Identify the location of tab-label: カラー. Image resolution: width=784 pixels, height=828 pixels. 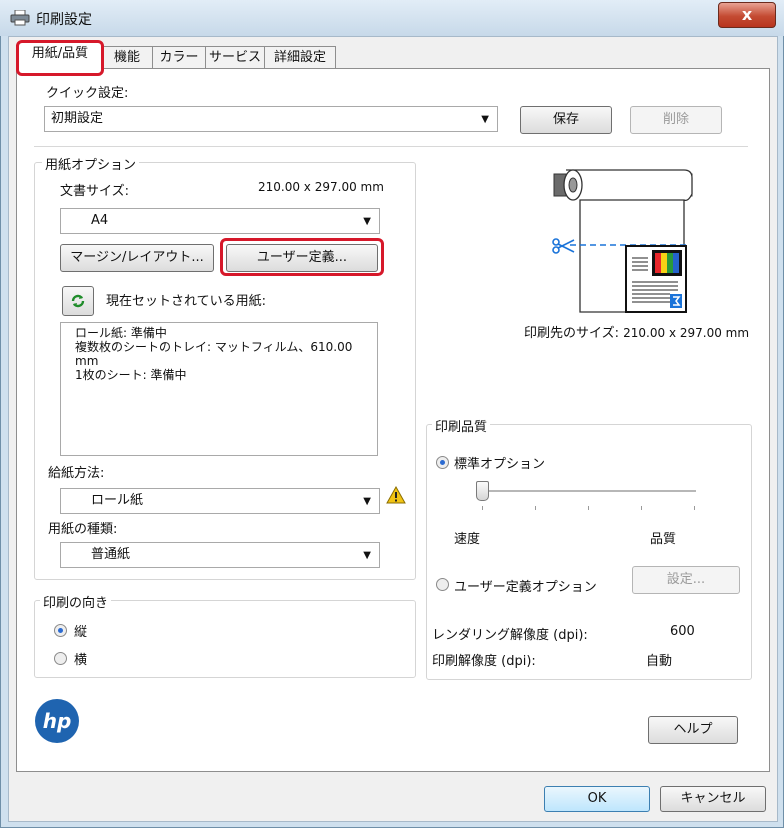
(179, 57).